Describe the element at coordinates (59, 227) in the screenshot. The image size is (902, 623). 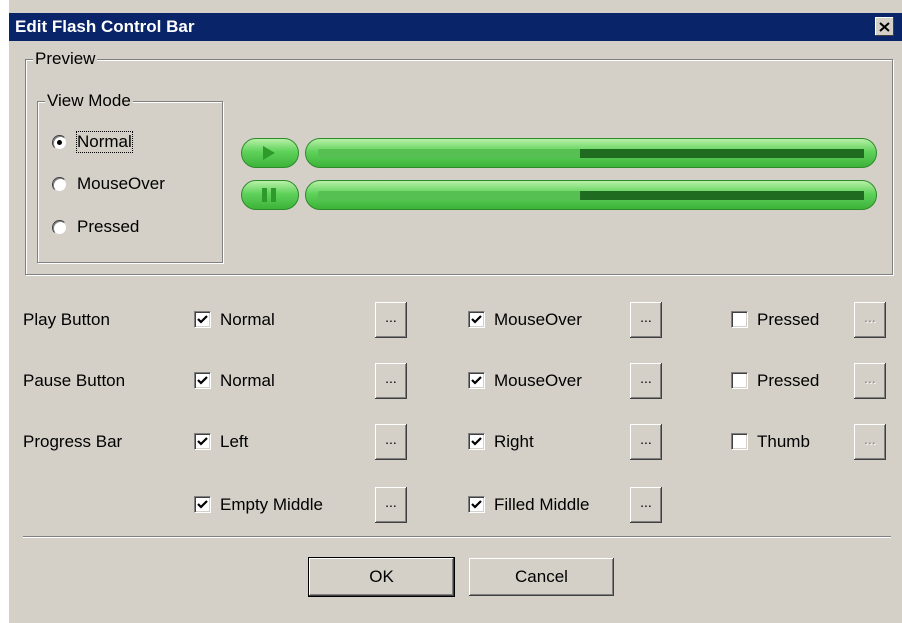
I see `view-mode-radio-pressed` at that location.